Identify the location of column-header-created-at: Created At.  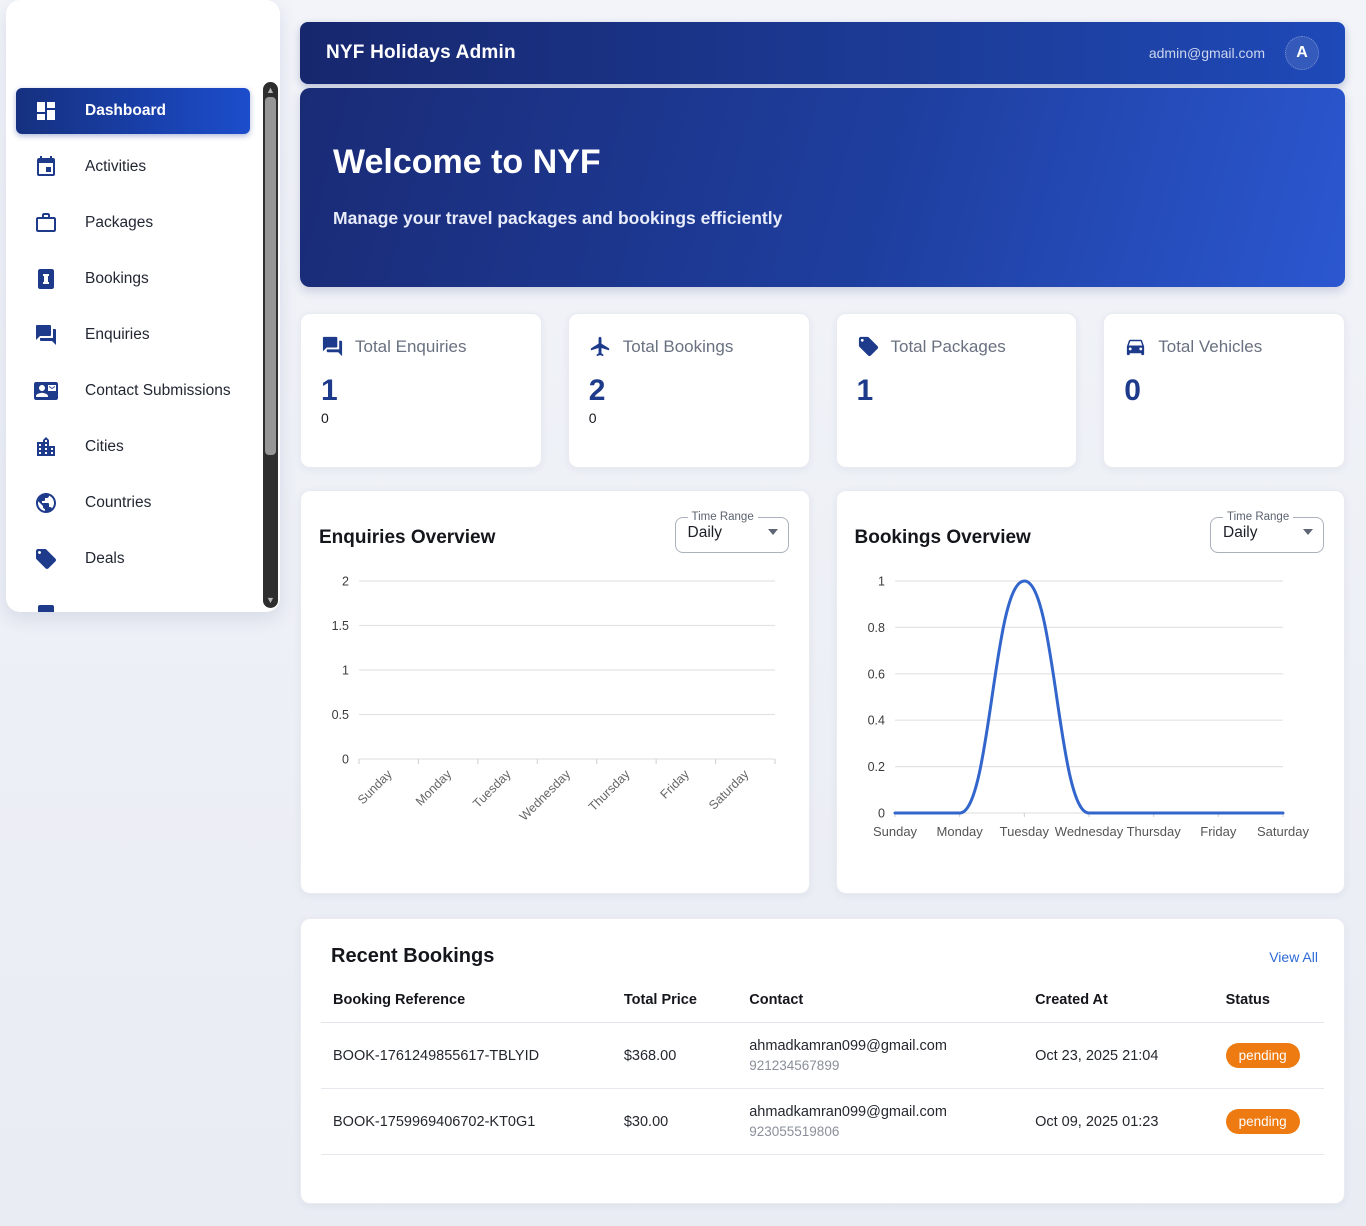
(1118, 998).